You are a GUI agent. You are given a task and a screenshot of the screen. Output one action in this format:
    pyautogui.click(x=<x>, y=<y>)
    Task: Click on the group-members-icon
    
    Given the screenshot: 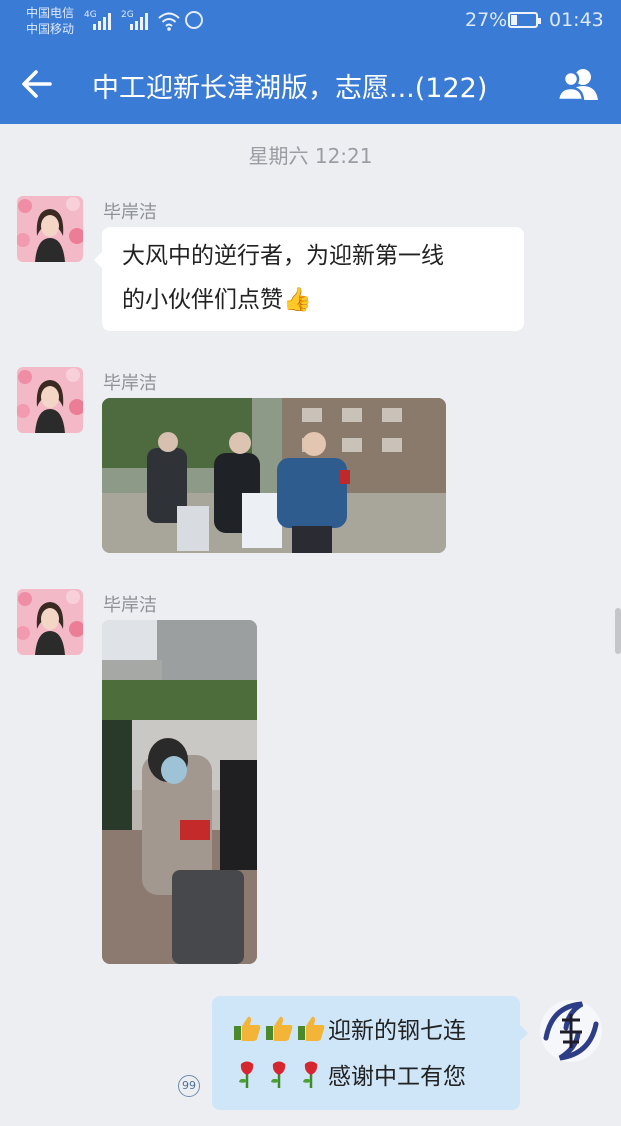 What is the action you would take?
    pyautogui.click(x=579, y=84)
    